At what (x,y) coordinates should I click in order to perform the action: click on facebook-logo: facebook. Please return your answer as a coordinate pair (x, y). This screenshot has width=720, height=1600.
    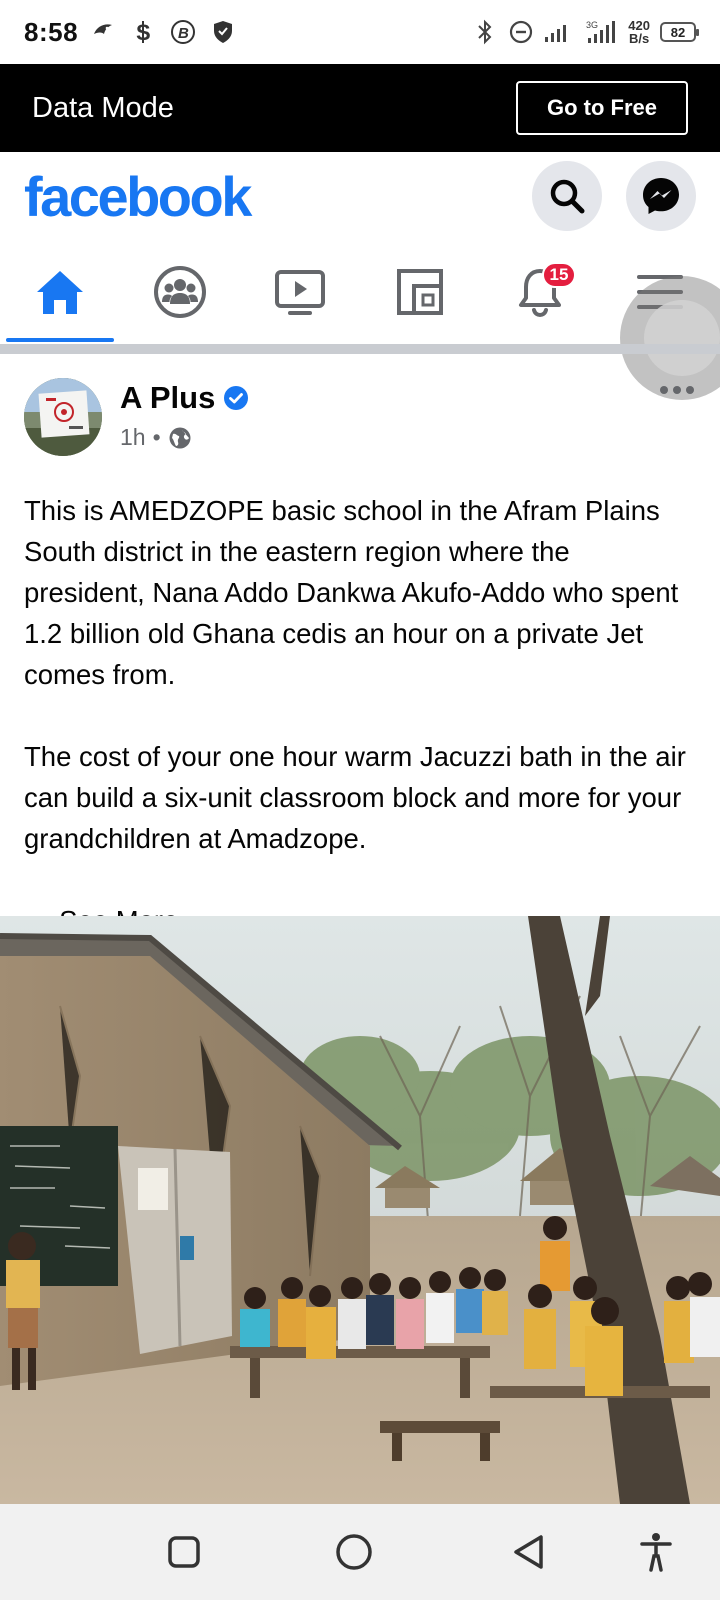
    Looking at the image, I should click on (138, 196).